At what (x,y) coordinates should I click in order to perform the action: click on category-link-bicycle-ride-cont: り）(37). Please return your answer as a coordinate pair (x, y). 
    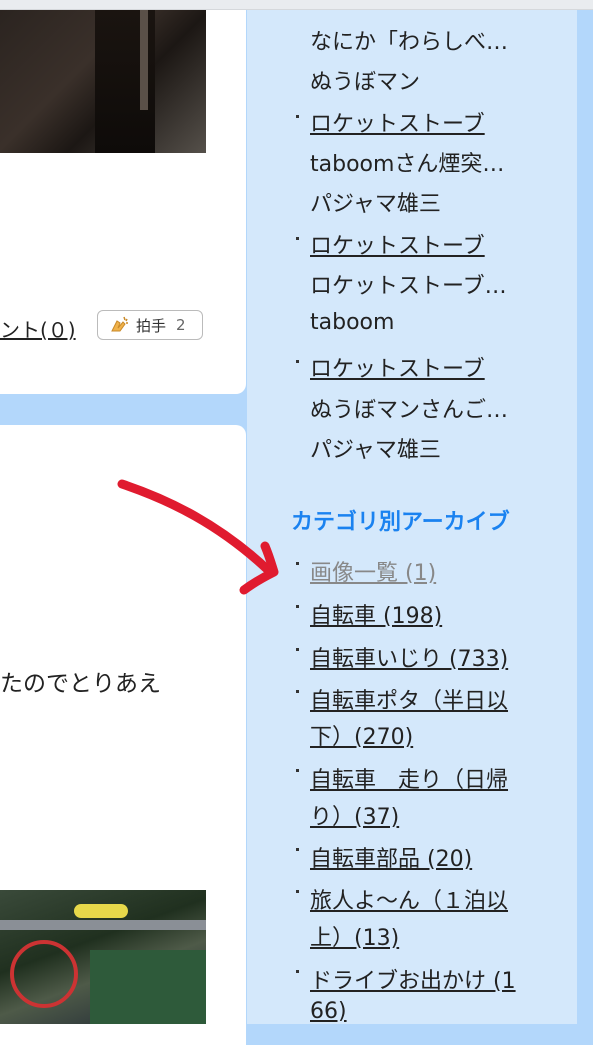
    Looking at the image, I should click on (354, 815).